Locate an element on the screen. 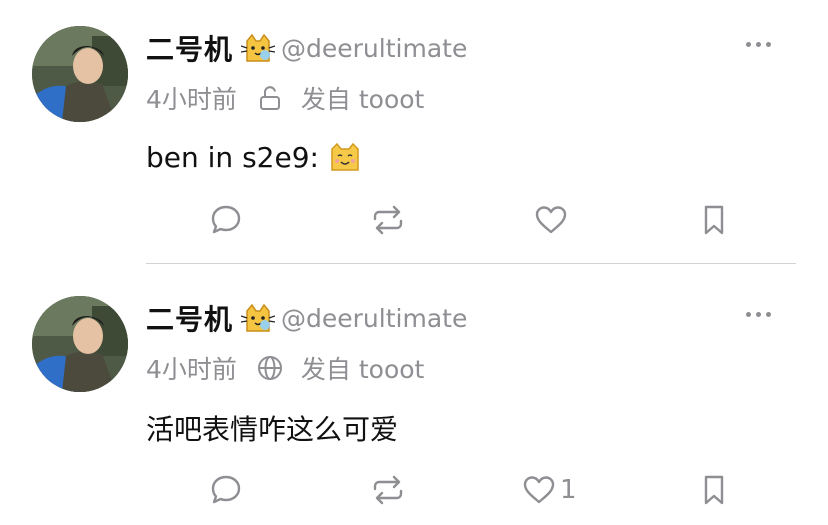  post-content: 活吧表情咋这么可爱 is located at coordinates (272, 428).